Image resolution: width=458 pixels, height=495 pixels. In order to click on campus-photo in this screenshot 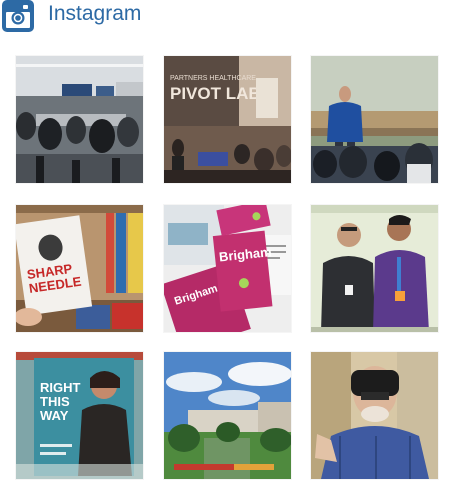, I will do `click(227, 415)`.